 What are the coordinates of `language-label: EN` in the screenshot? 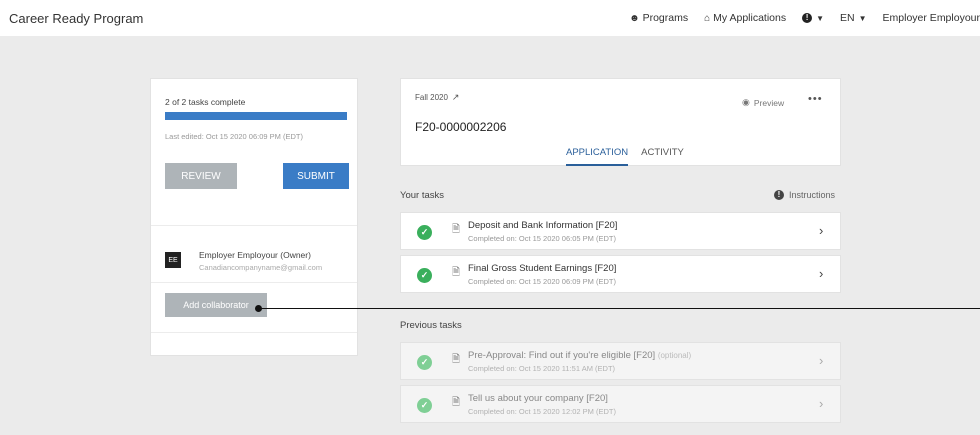 It's located at (847, 18).